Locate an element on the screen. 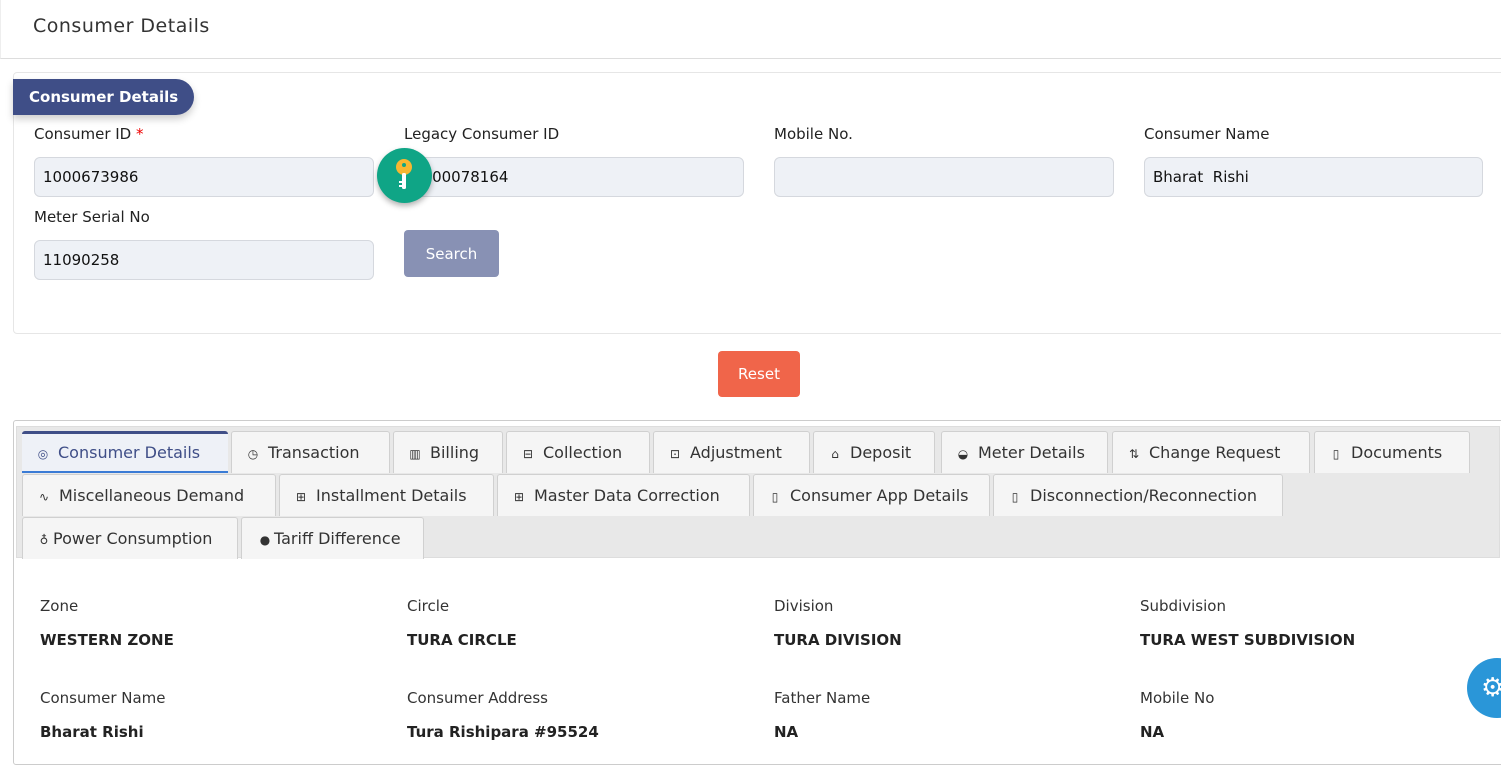 The image size is (1501, 765). tab-power-consumption: ♁ Power Consumption is located at coordinates (130, 538).